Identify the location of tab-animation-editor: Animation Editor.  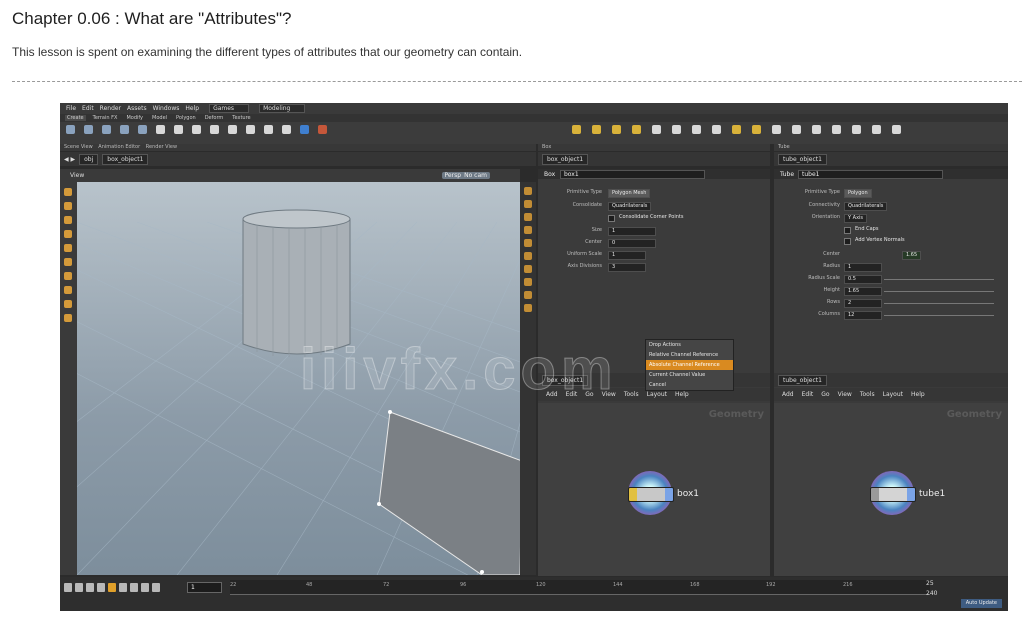
(119, 147).